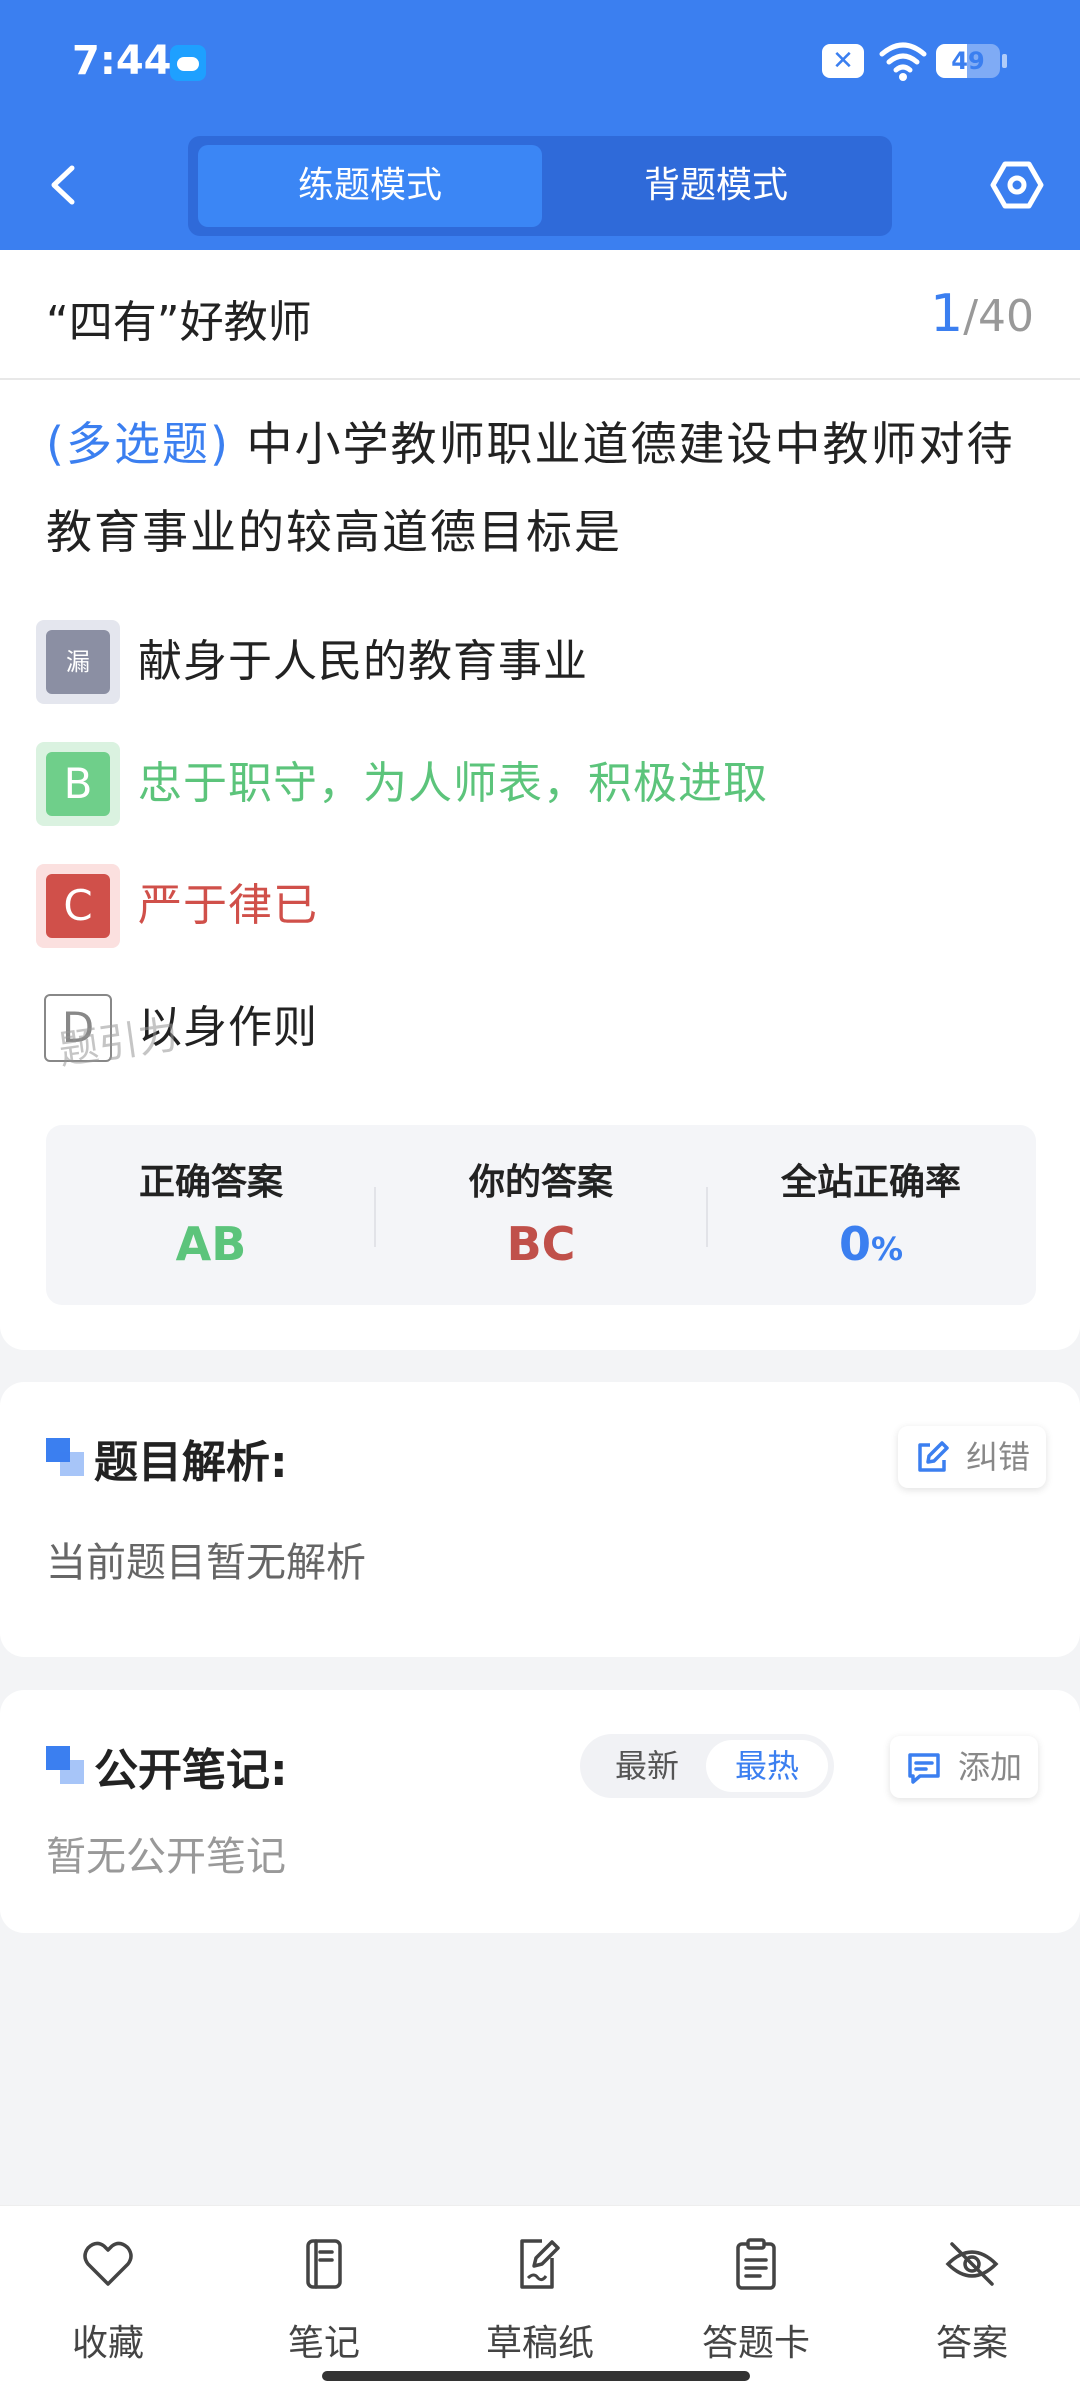 This screenshot has width=1080, height=2400. Describe the element at coordinates (716, 186) in the screenshot. I see `tab-memorize-mode: 背题模式` at that location.